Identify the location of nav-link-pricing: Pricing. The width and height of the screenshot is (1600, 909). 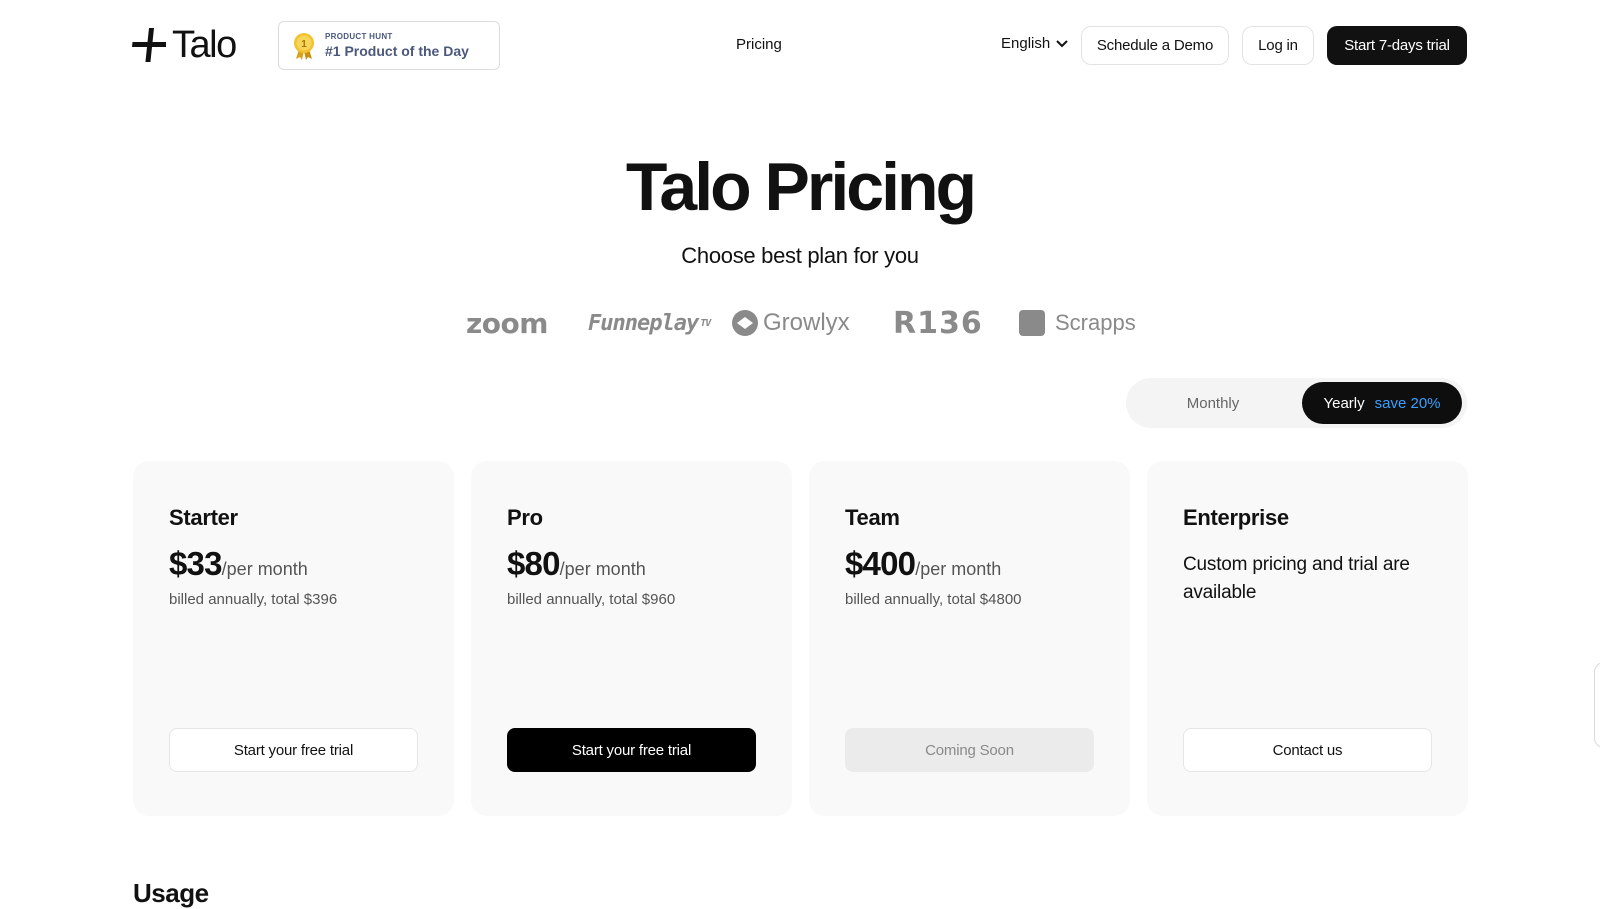
(759, 44).